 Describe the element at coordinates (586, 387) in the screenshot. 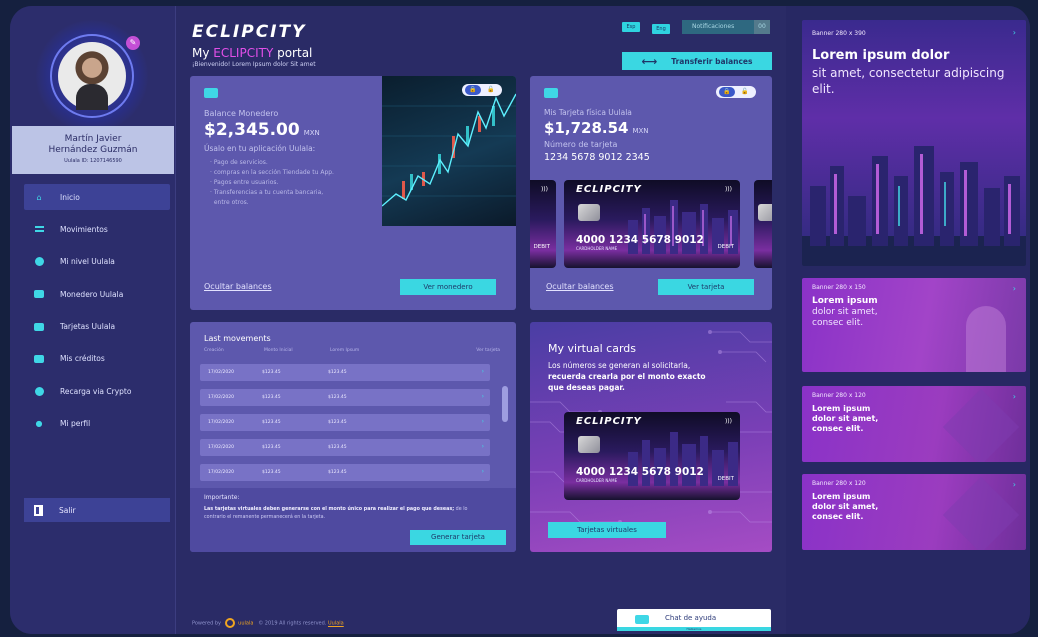

I see `virtual-text-line: que deseas pagar.` at that location.